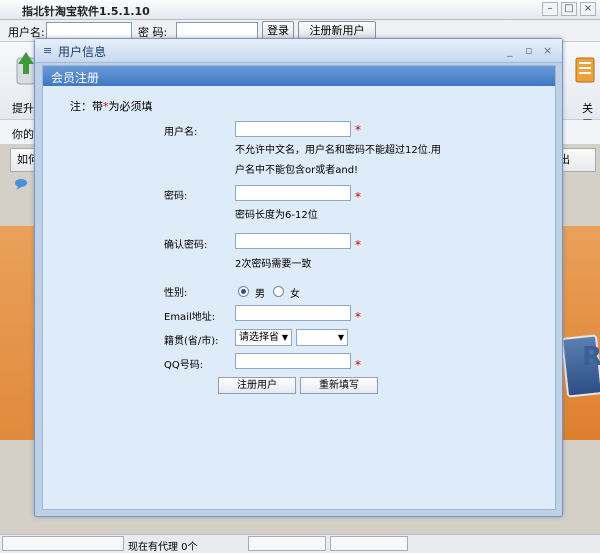 This screenshot has height=553, width=600. What do you see at coordinates (591, 357) in the screenshot?
I see `banner-logo-graphic: R` at bounding box center [591, 357].